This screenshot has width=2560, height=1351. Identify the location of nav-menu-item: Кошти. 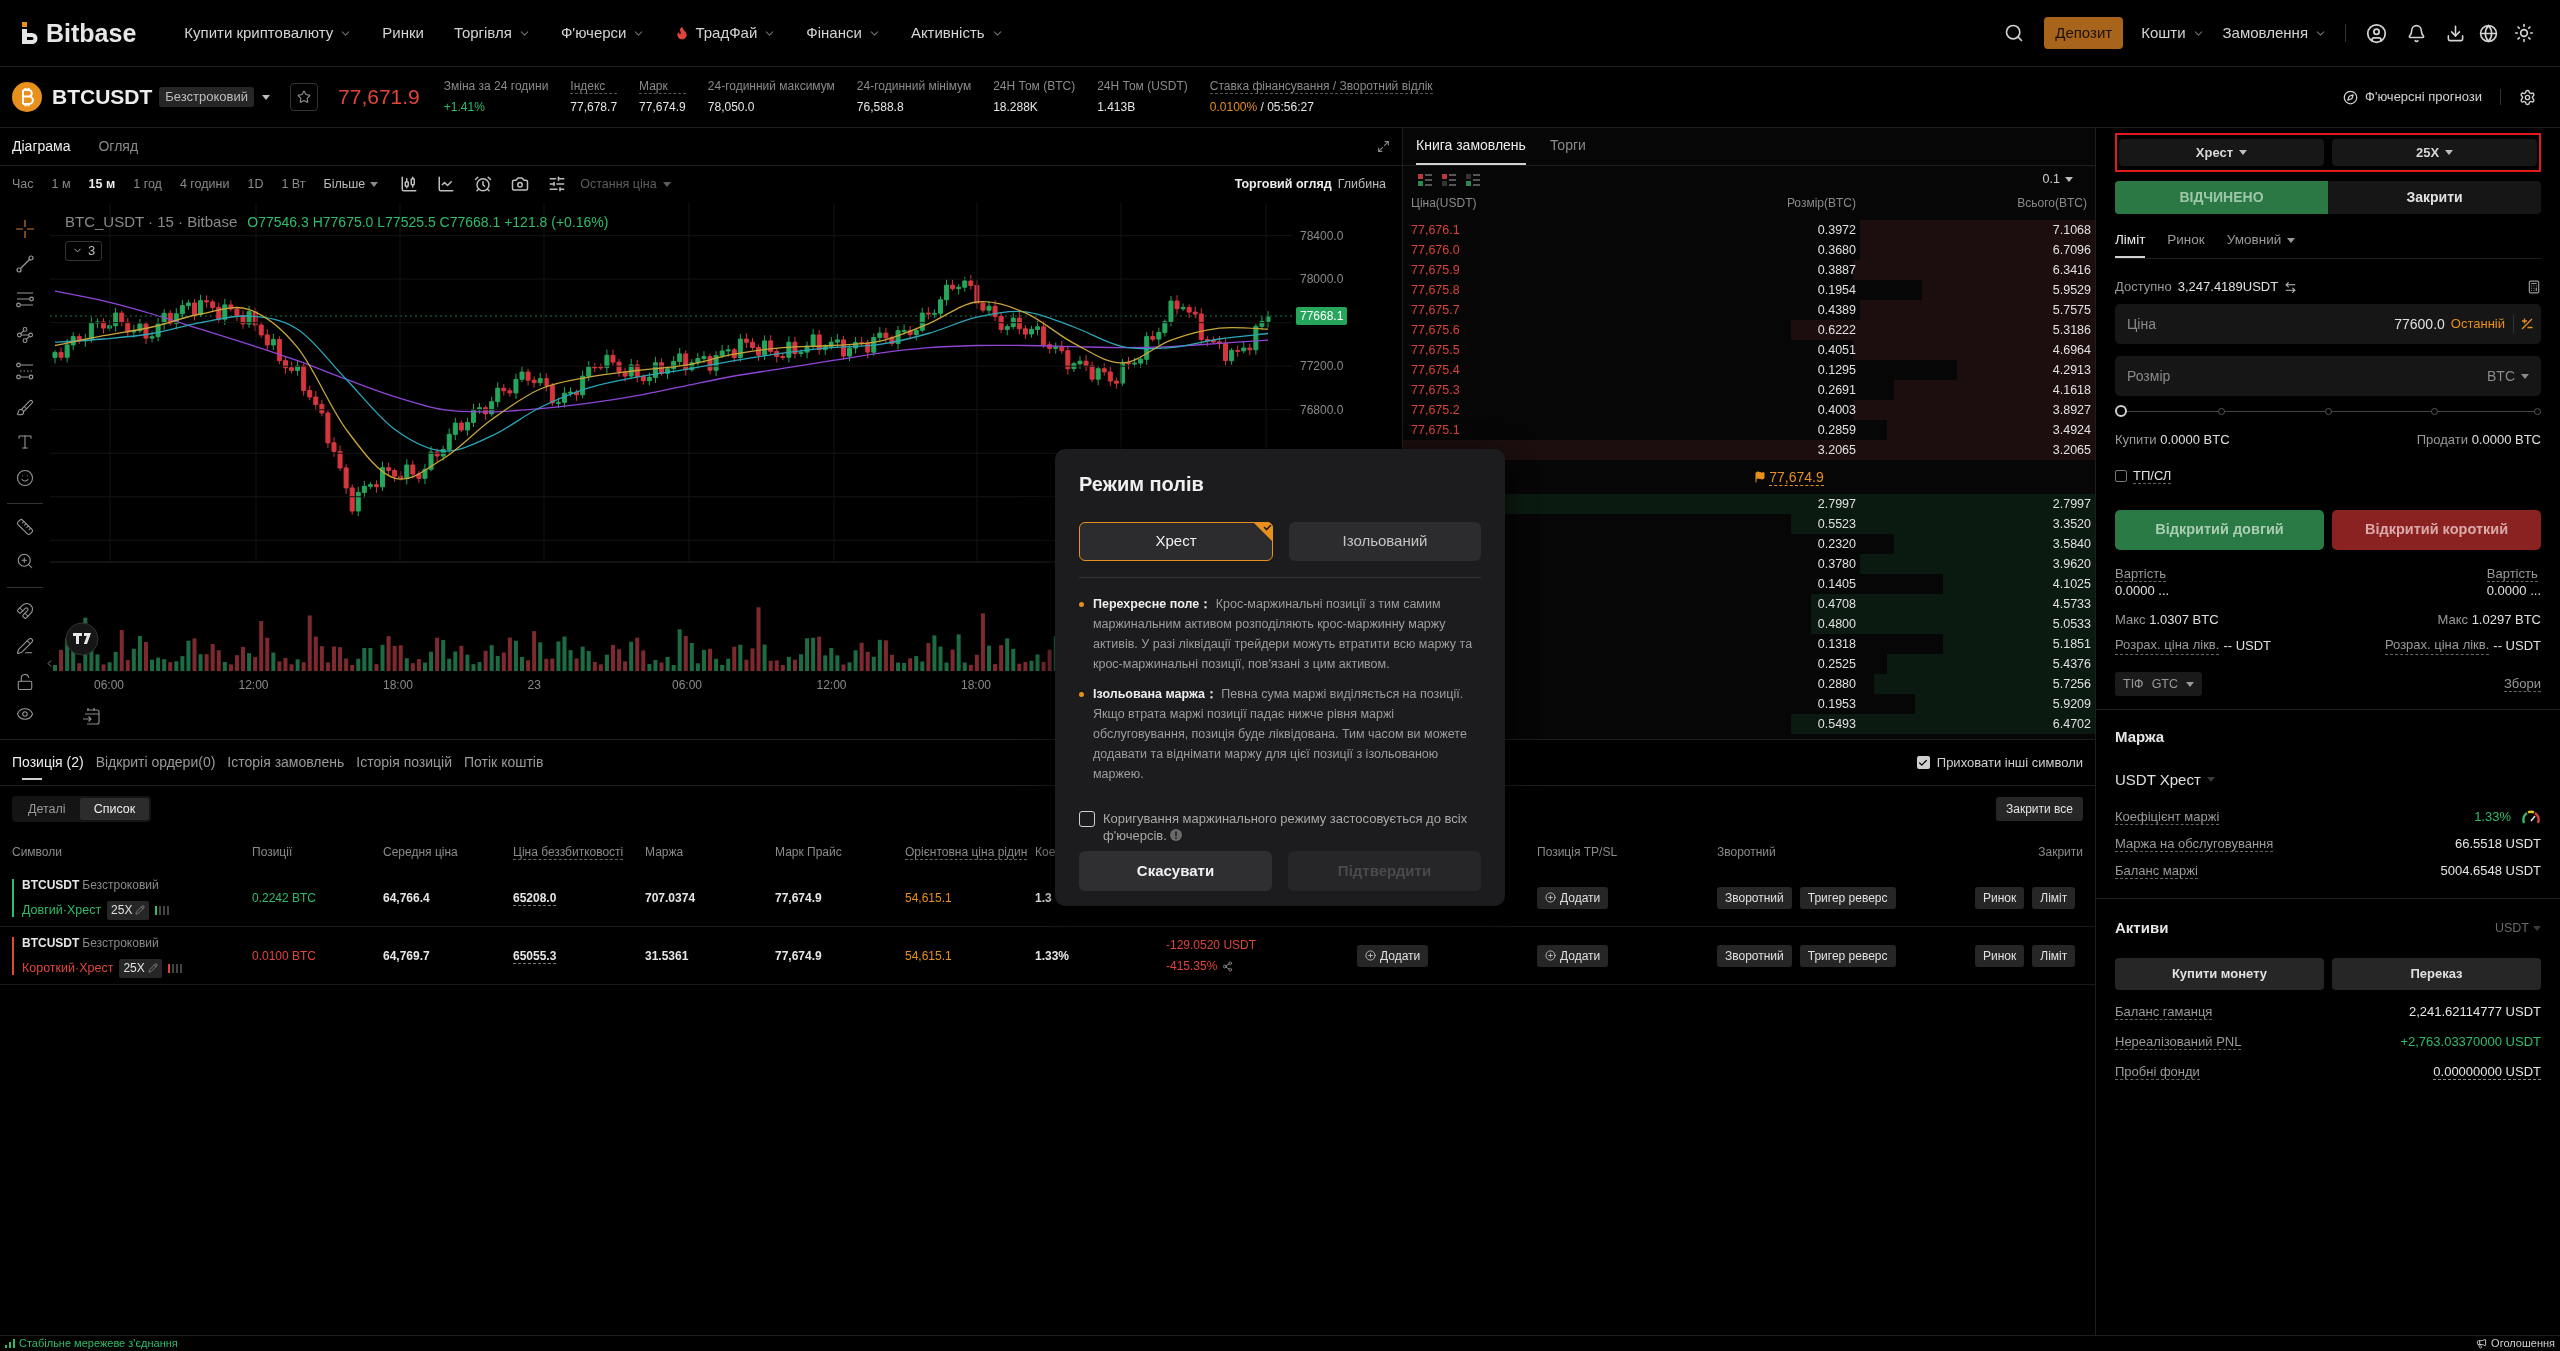
(2173, 33).